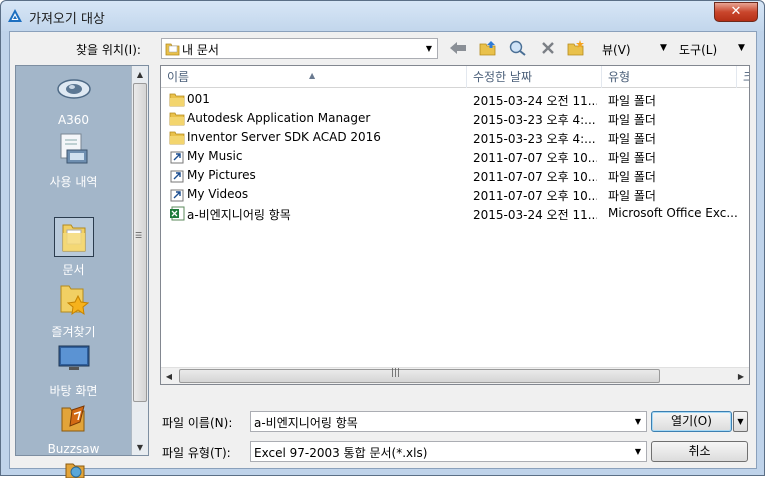  I want to click on header-label: 이름, so click(178, 77).